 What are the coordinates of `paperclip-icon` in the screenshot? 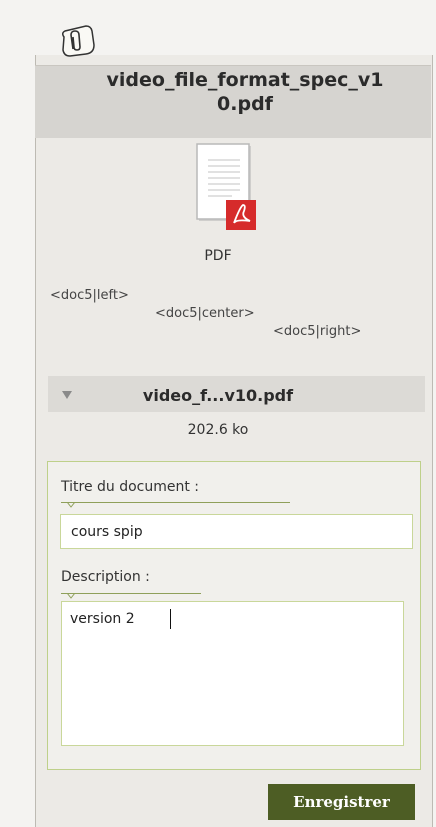 It's located at (78, 41).